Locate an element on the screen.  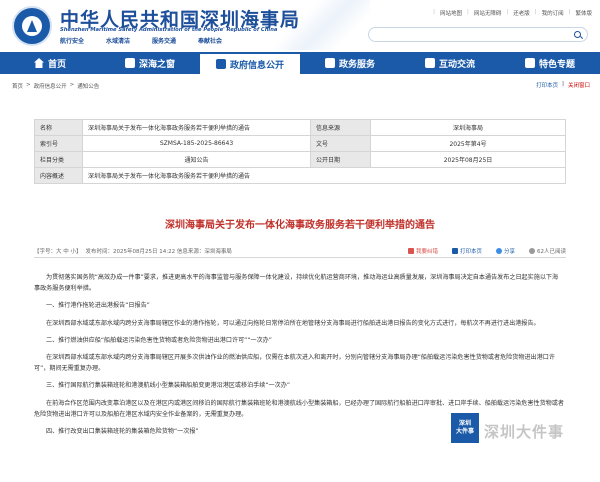
section-heading: 二、推行燃油供应船“船舶载运污染危害性货物或者危险货物进出港口许可”“一次办” is located at coordinates (159, 340).